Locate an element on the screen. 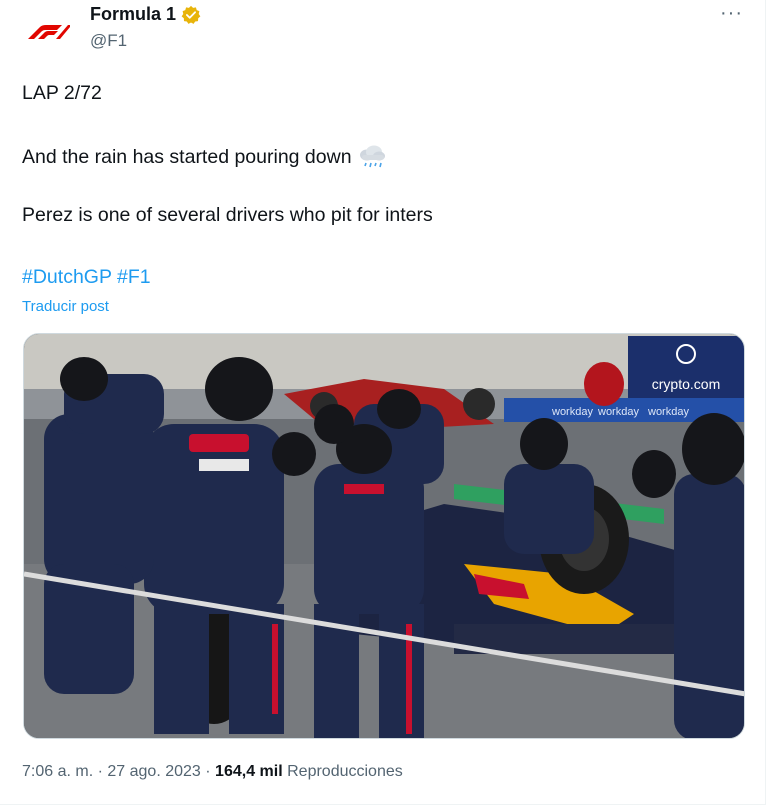  hashtag-dutchgp: #DutchGP is located at coordinates (67, 277).